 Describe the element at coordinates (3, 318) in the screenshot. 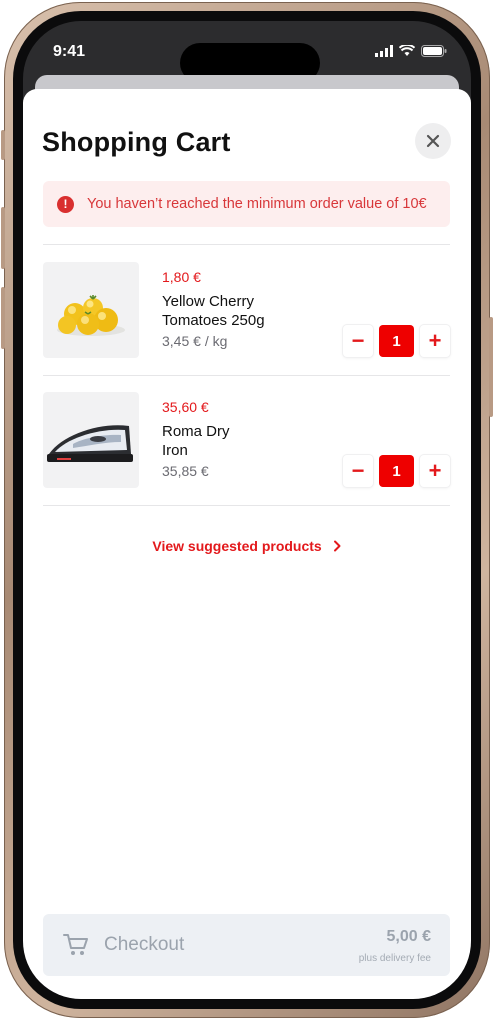

I see `volume-down-button` at that location.